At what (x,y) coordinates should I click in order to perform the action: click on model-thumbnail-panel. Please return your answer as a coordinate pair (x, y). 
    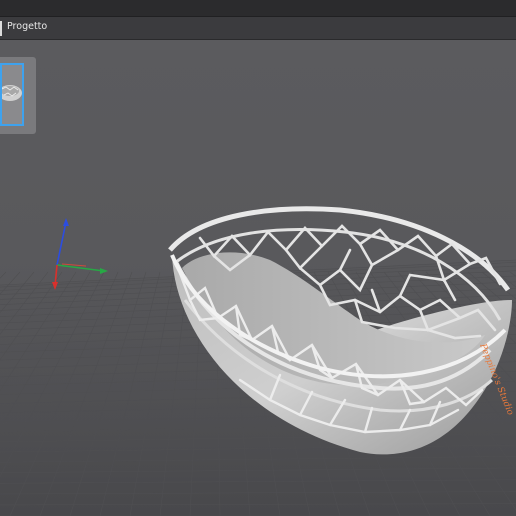
    Looking at the image, I should click on (18, 95).